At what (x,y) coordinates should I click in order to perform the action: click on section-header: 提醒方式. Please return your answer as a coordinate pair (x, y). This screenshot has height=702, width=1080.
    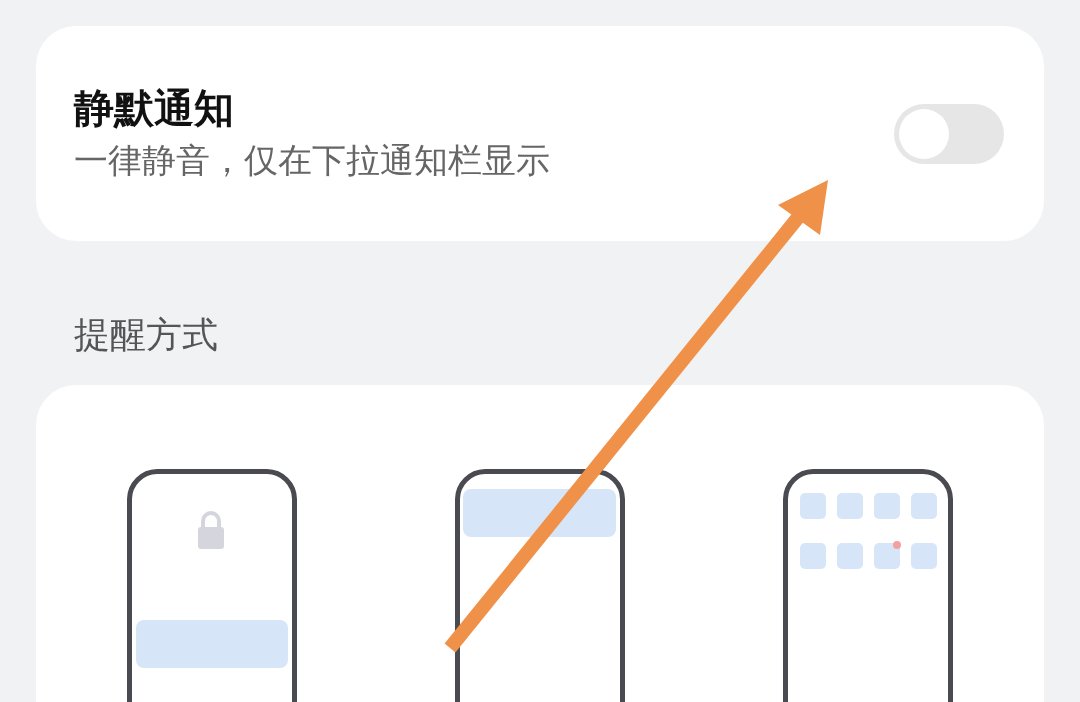
    Looking at the image, I should click on (146, 335).